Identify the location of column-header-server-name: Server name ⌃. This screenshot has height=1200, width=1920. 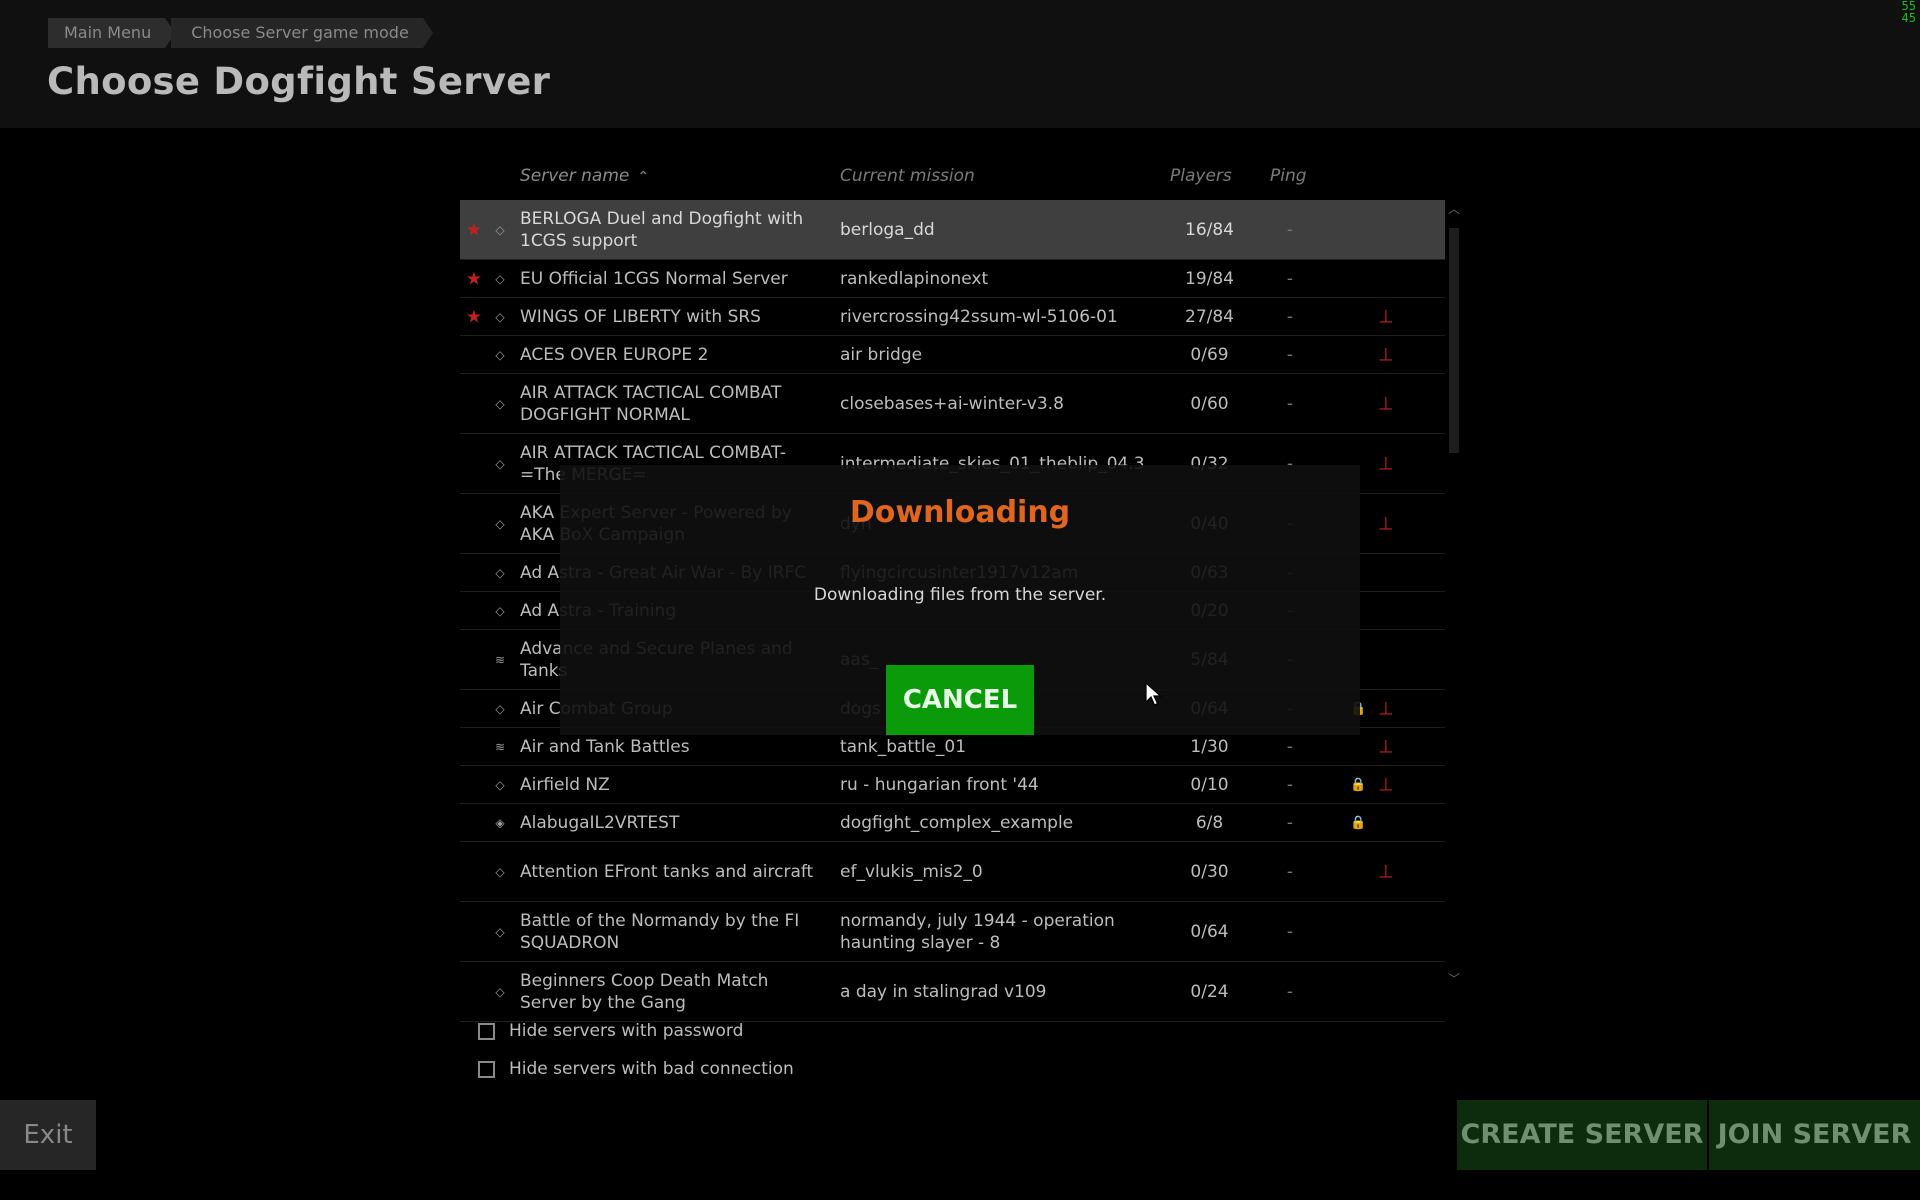
(584, 176).